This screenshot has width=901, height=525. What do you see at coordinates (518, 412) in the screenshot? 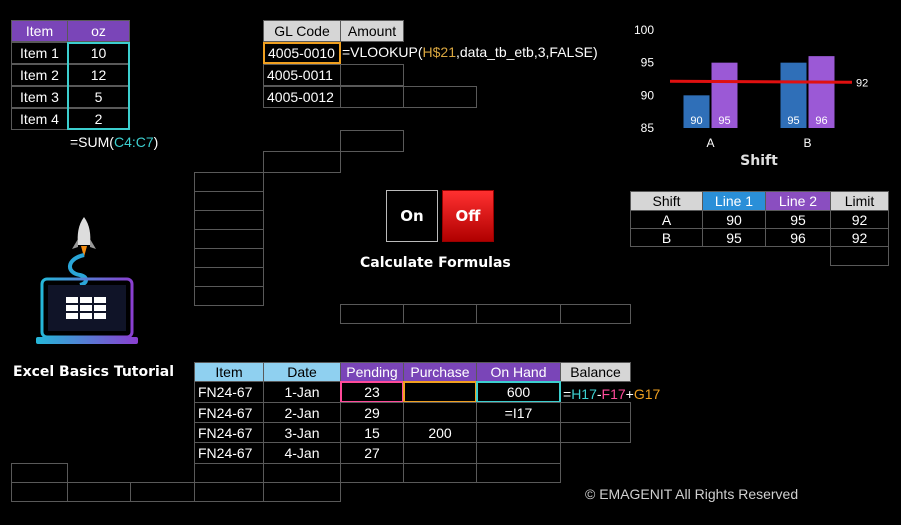
I see `onhand-formula-cell: =I17` at bounding box center [518, 412].